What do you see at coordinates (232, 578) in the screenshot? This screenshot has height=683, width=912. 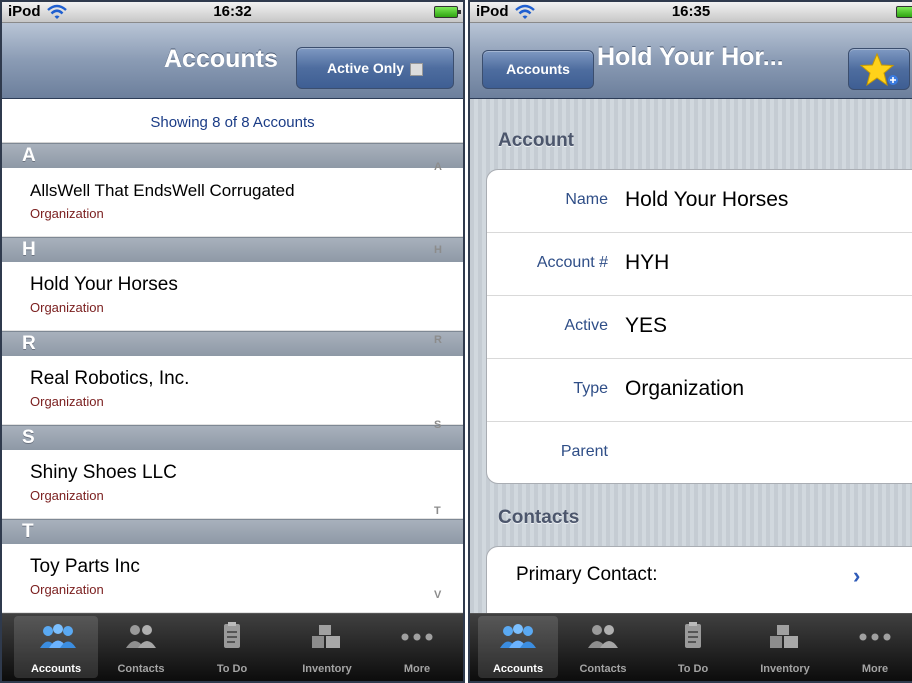 I see `list-item: Toy Parts Inc Organization` at bounding box center [232, 578].